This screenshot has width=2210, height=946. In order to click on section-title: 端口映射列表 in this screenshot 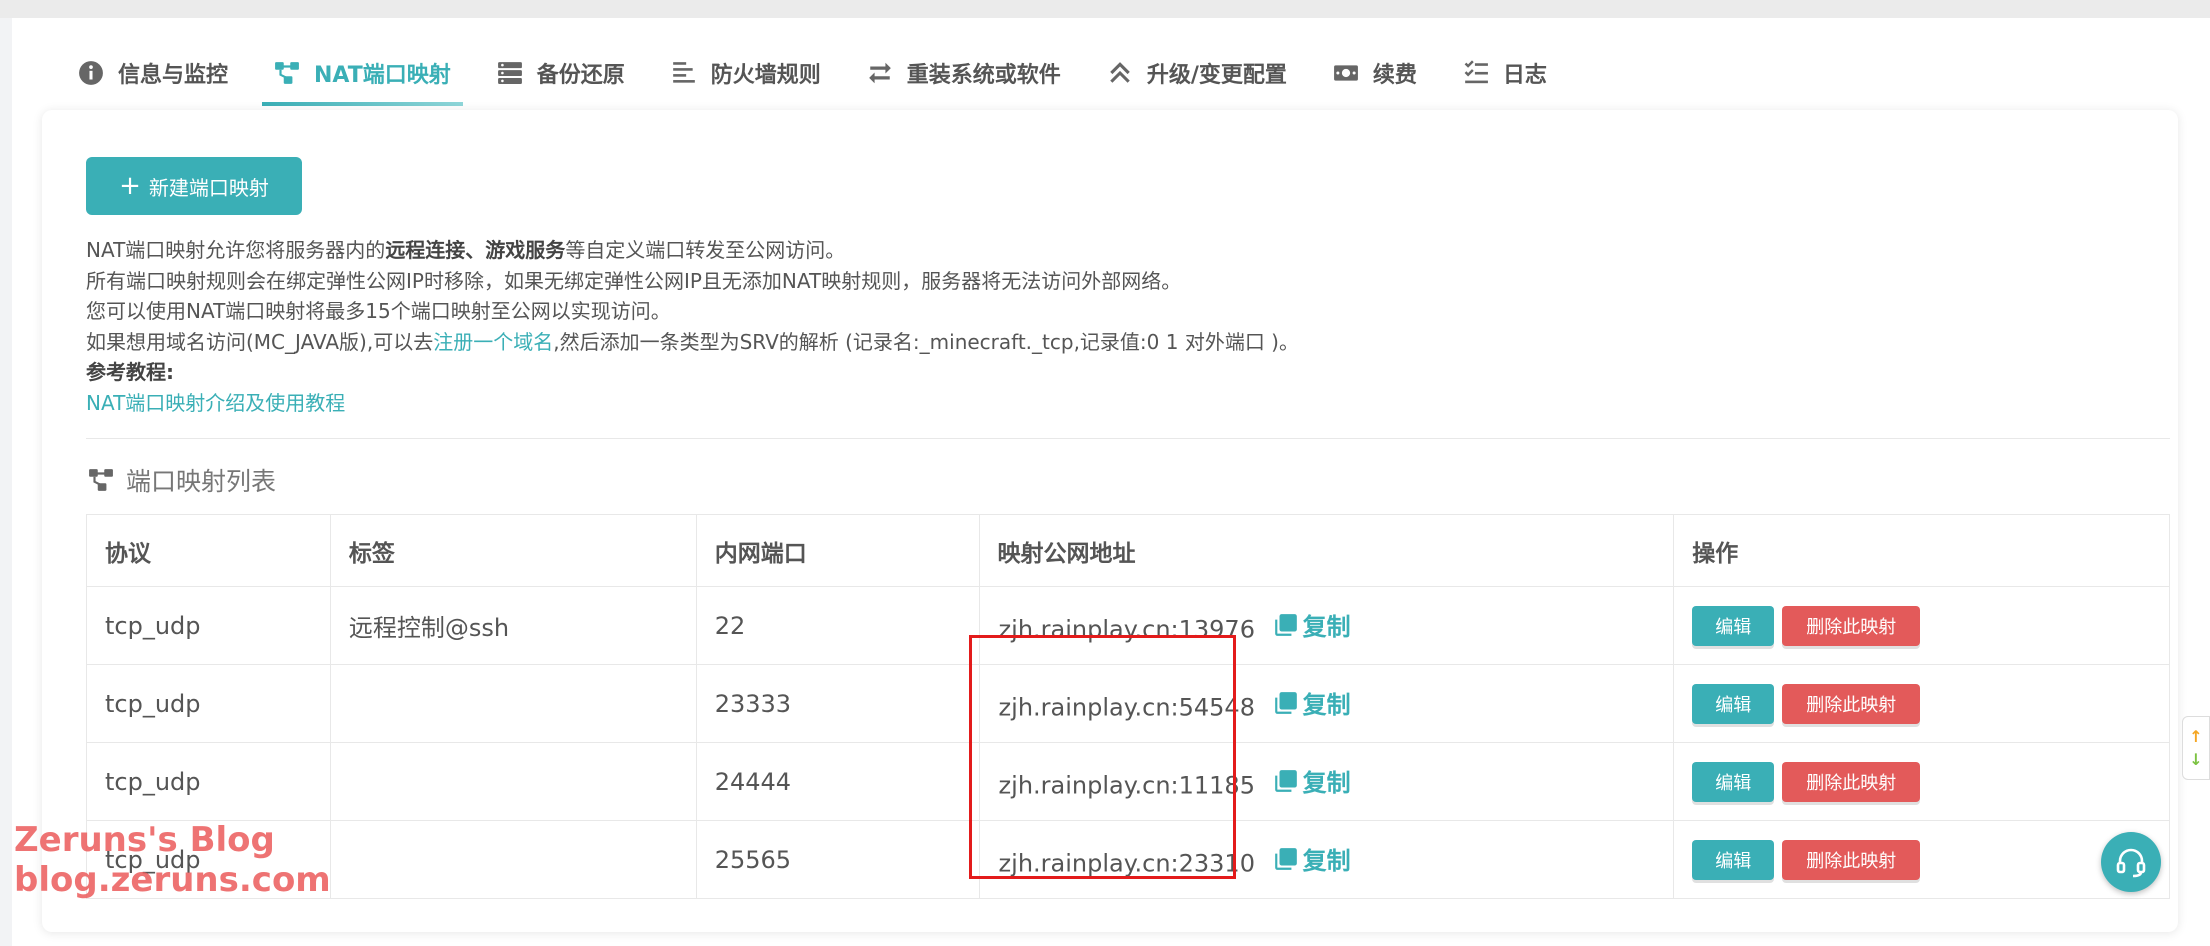, I will do `click(181, 480)`.